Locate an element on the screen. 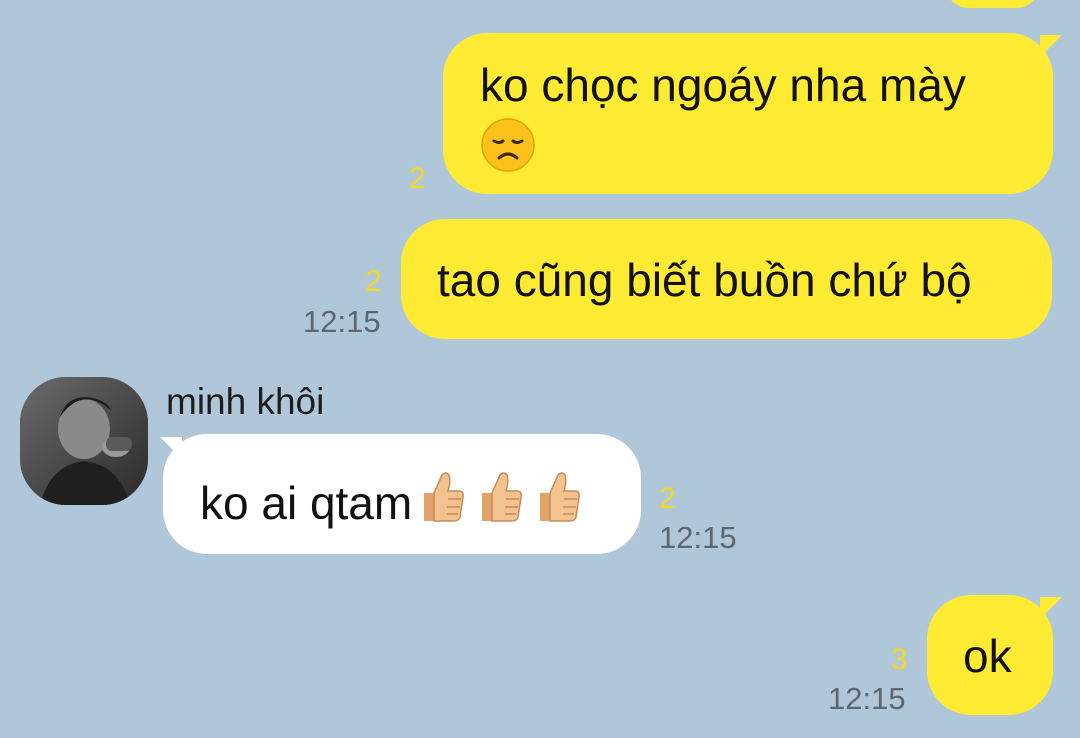  message-content: ko ai qtam is located at coordinates (391, 504).